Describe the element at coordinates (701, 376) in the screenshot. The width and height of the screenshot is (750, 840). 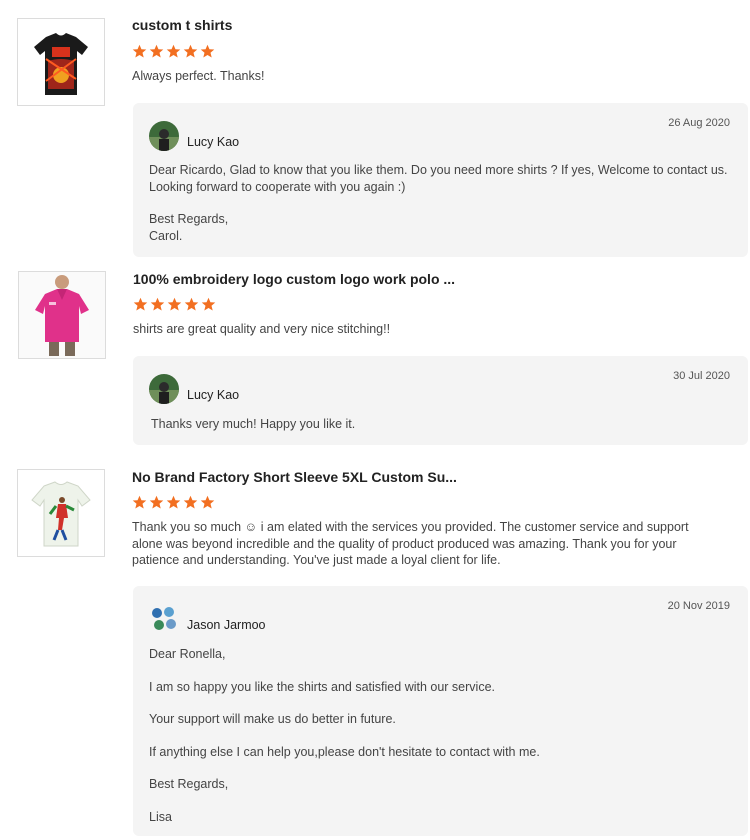
I see `reply-date: 30 Jul 2020` at that location.